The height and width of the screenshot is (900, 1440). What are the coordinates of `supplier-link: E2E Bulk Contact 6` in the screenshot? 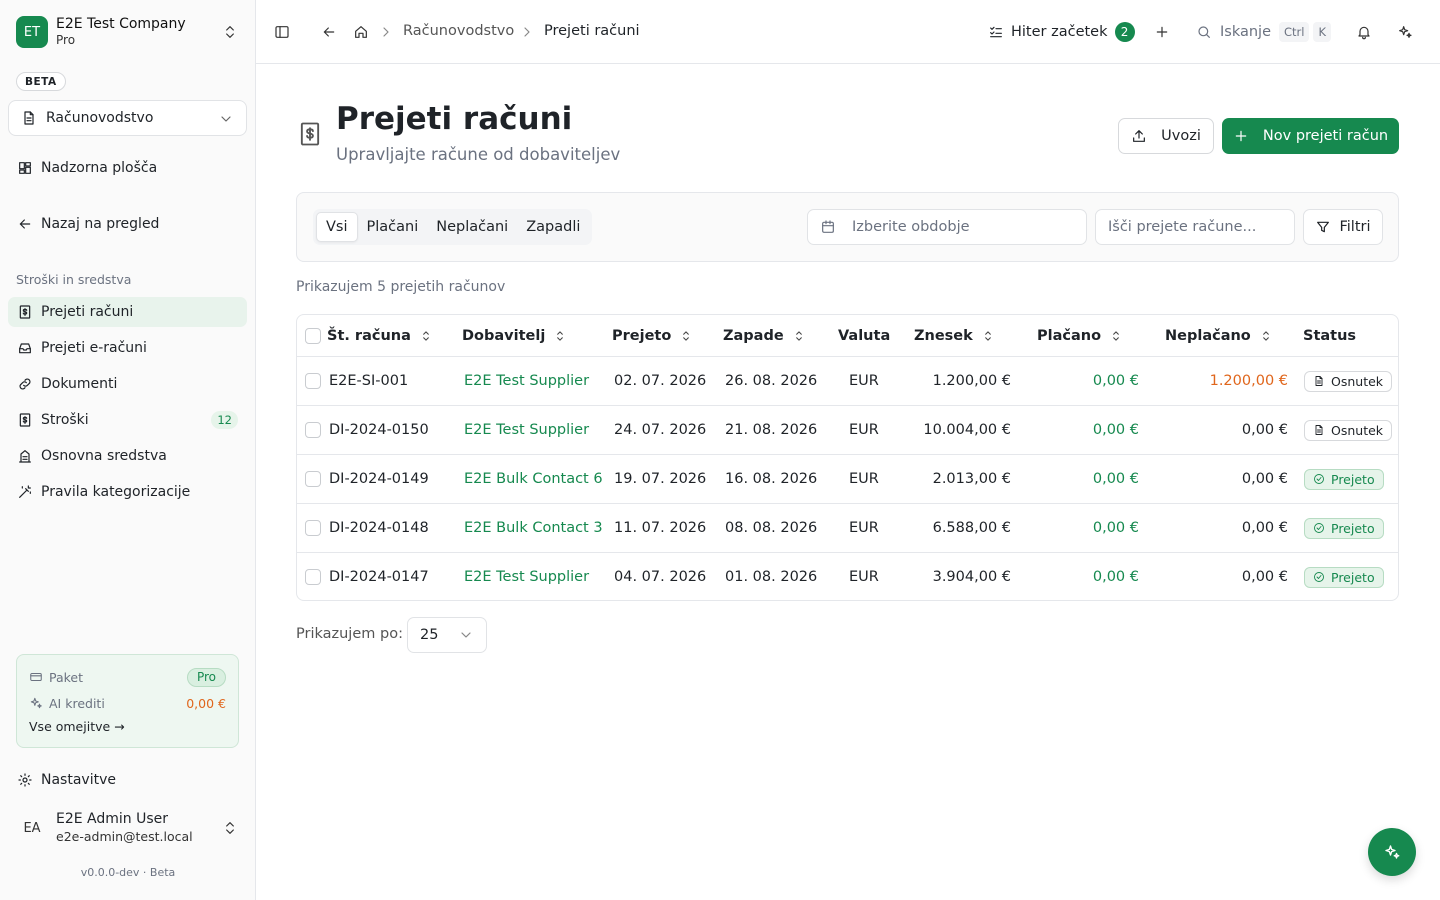 It's located at (533, 479).